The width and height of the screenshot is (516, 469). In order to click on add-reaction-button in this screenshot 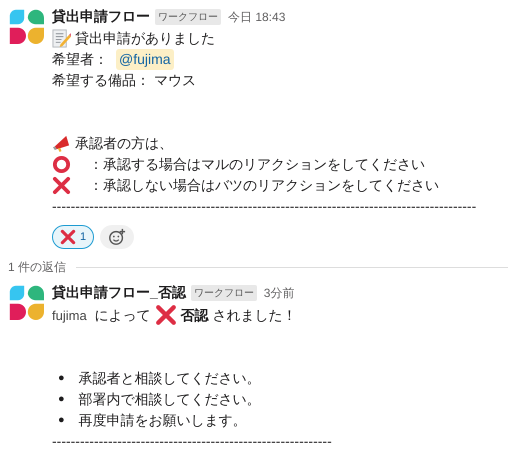, I will do `click(117, 237)`.